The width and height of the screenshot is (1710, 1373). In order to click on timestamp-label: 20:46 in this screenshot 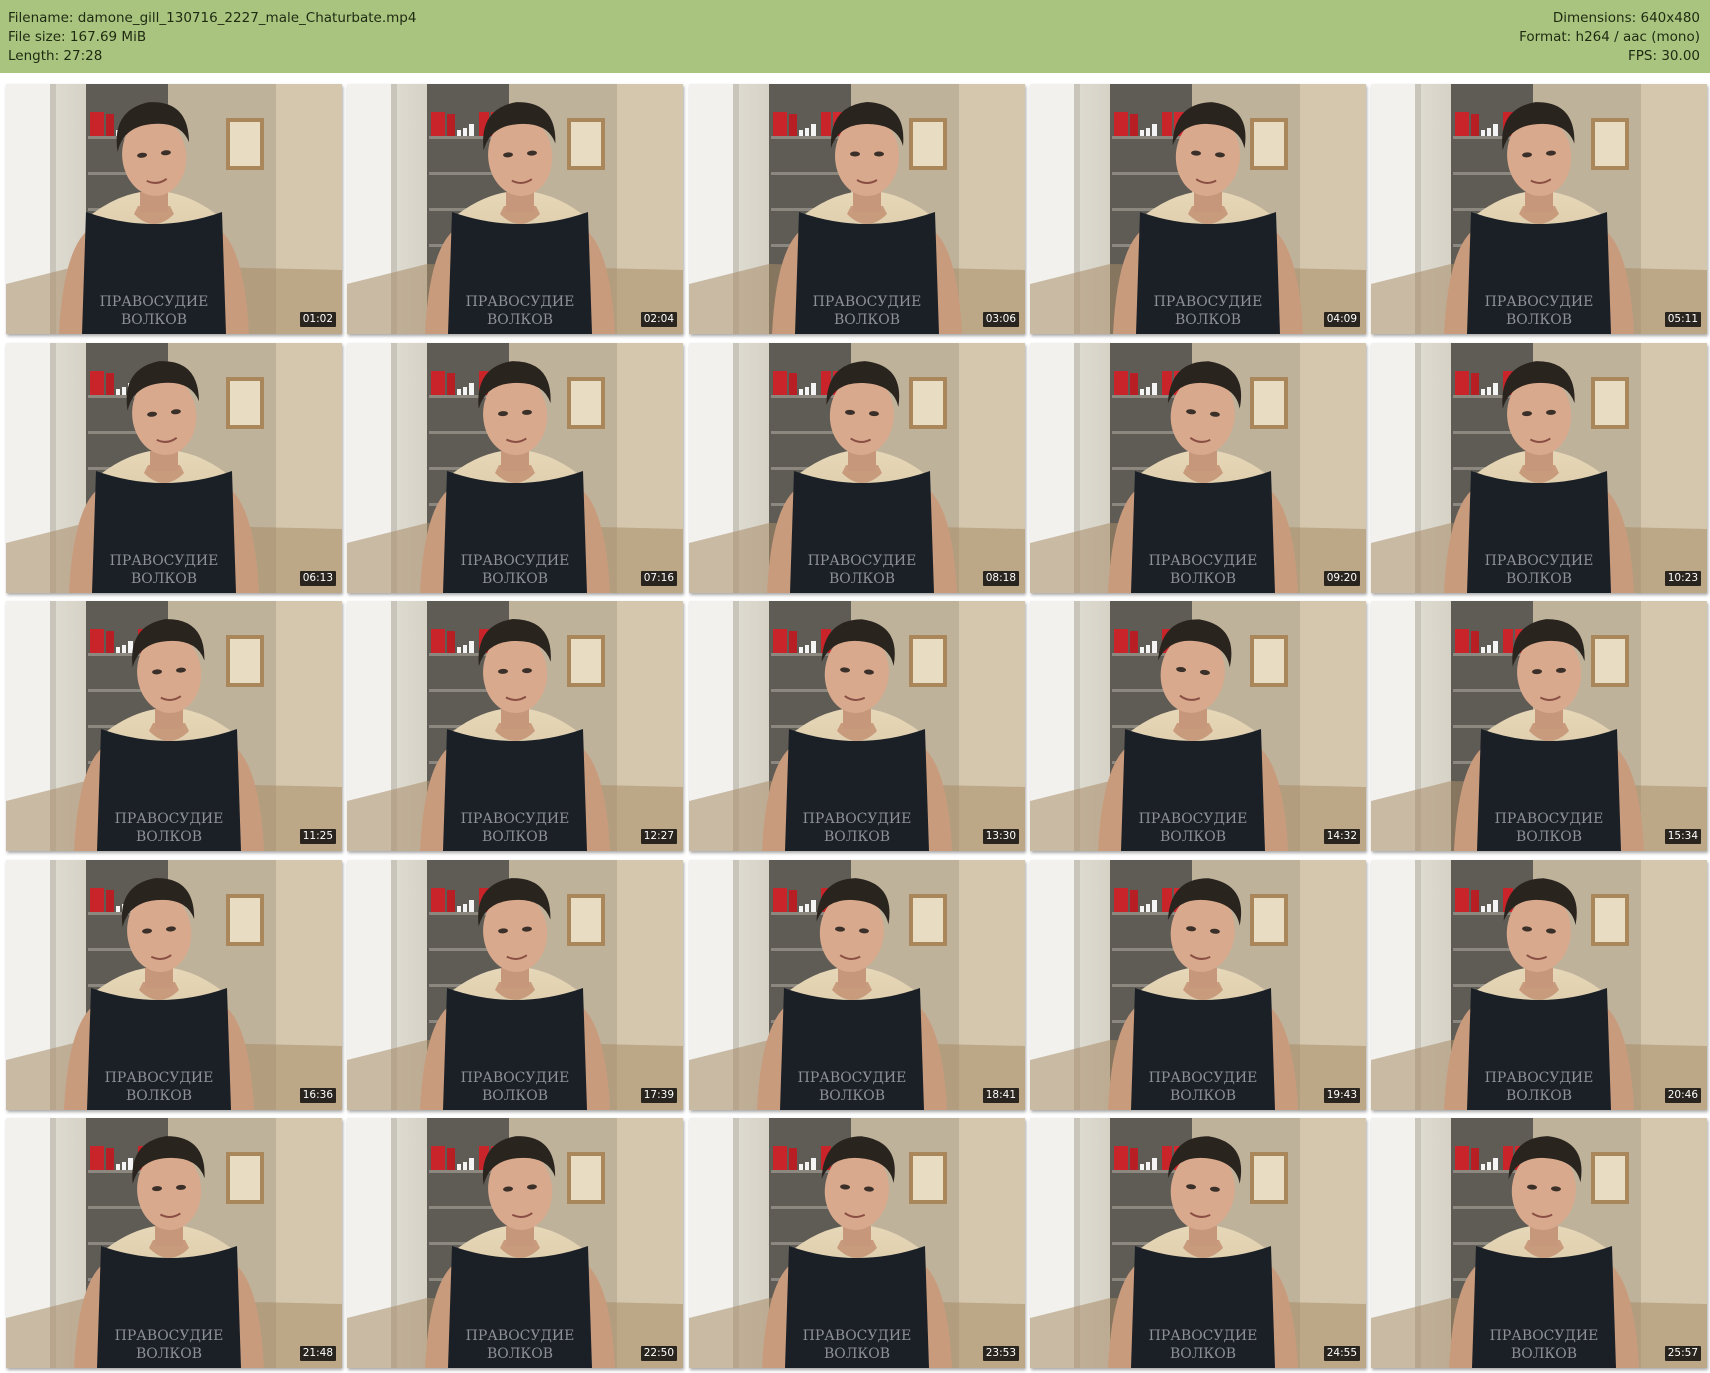, I will do `click(1682, 1095)`.